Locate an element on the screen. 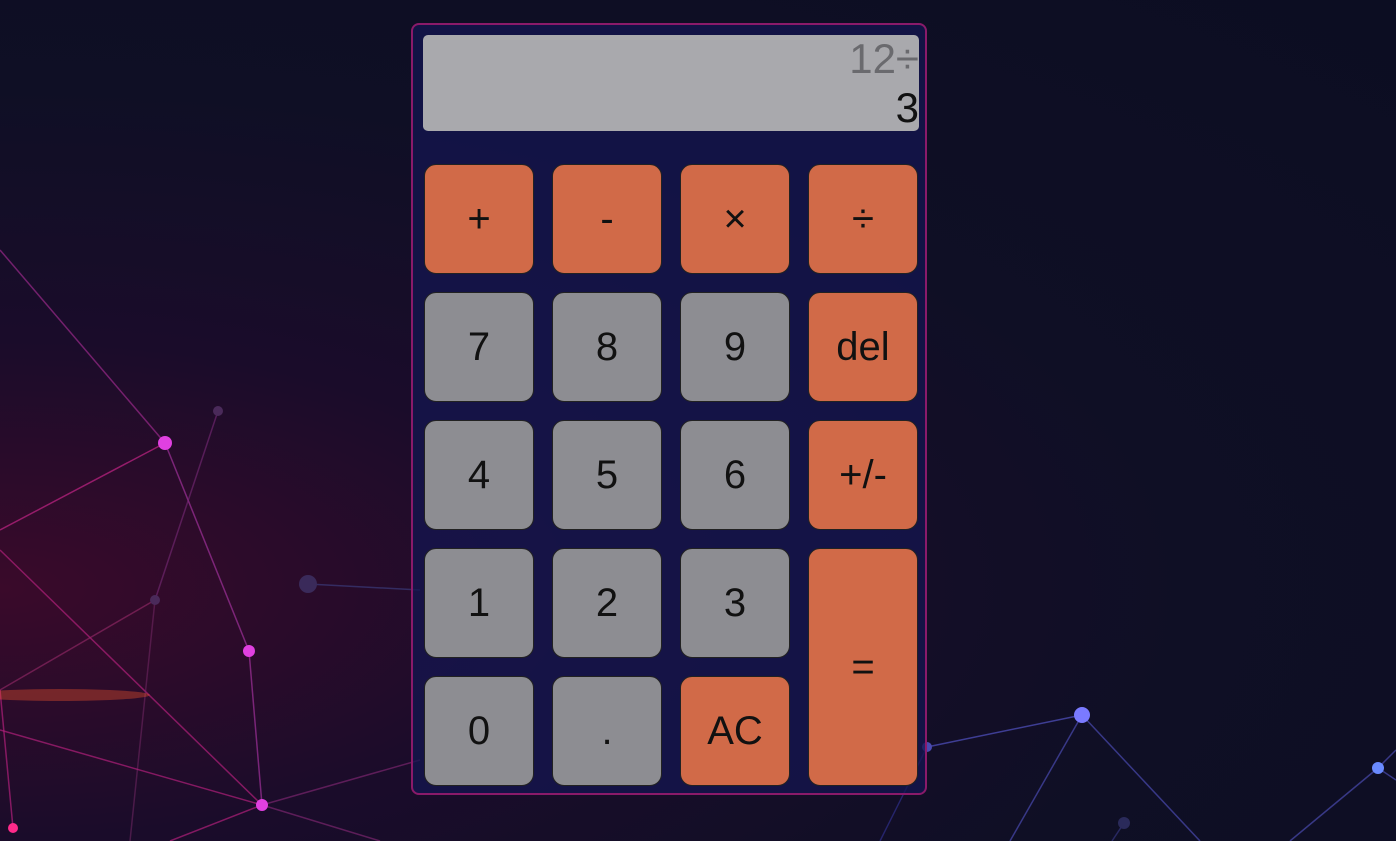 Image resolution: width=1396 pixels, height=841 pixels. clear-button: AC is located at coordinates (735, 731).